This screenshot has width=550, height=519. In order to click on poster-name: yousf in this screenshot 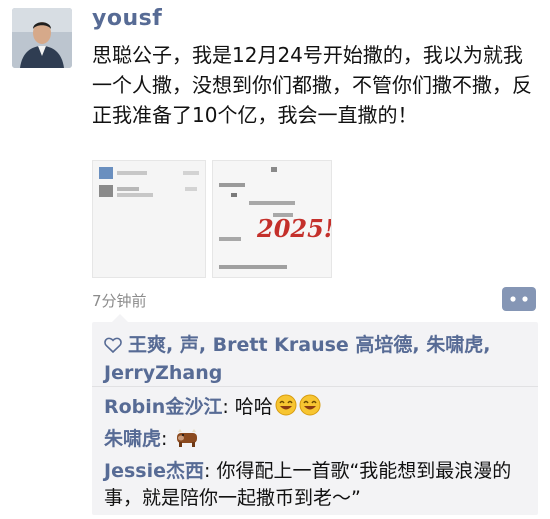, I will do `click(127, 18)`.